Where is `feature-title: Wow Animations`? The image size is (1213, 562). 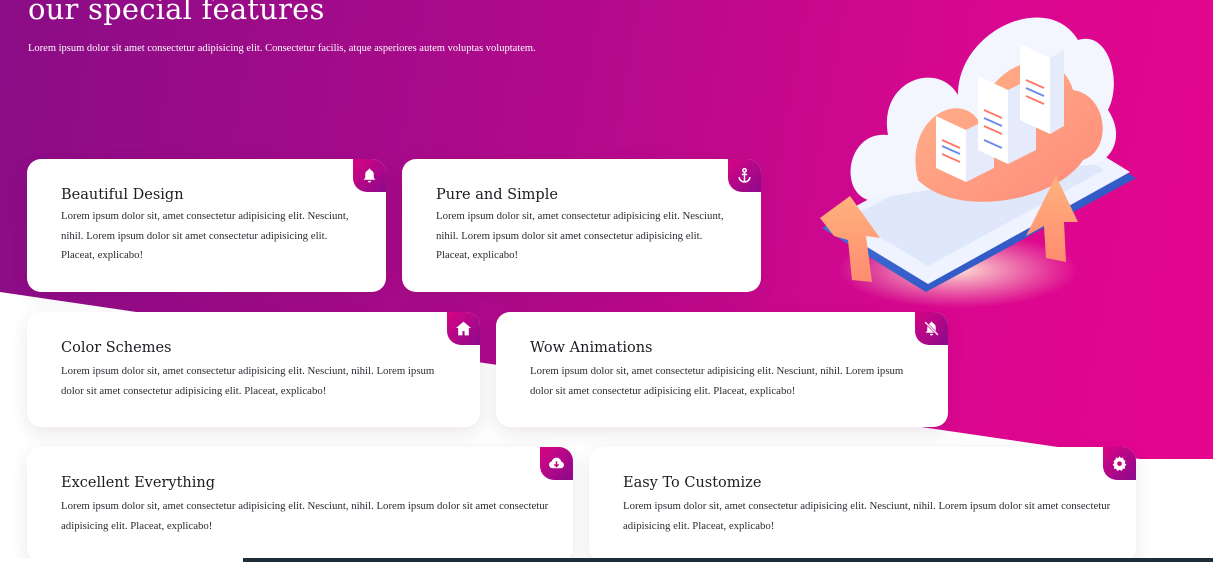 feature-title: Wow Animations is located at coordinates (591, 348).